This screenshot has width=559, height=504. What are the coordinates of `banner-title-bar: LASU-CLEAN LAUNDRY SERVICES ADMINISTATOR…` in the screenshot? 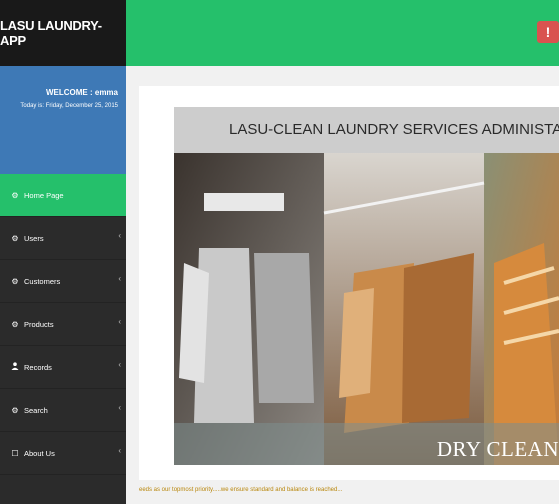 It's located at (366, 130).